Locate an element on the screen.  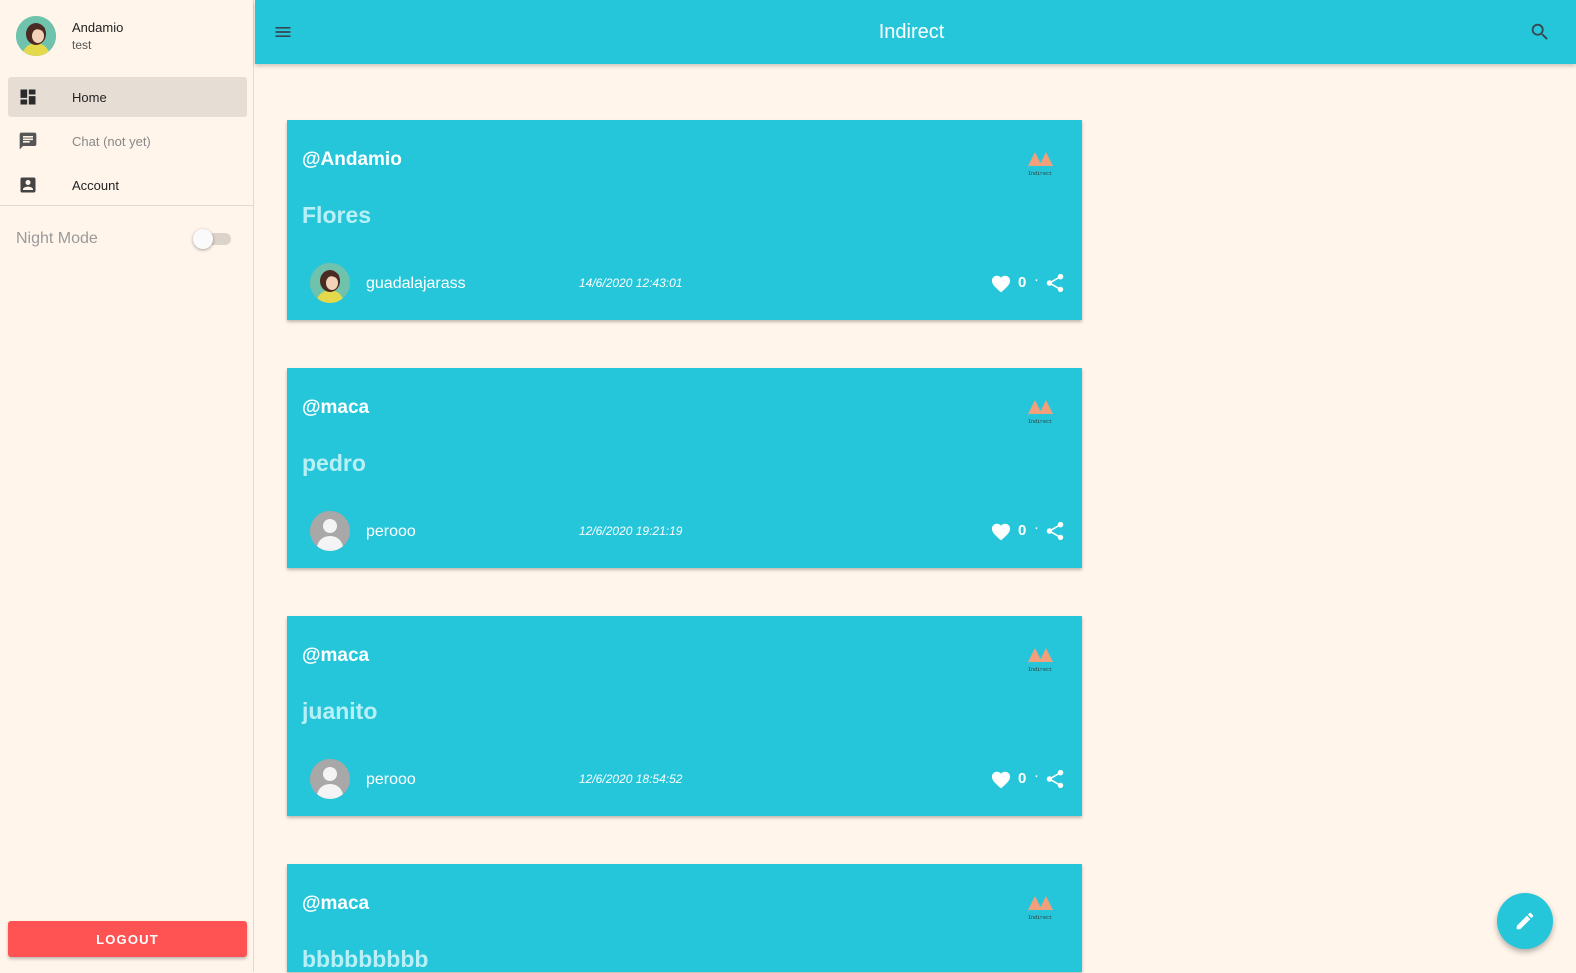
profile: Andamio test is located at coordinates (131, 37).